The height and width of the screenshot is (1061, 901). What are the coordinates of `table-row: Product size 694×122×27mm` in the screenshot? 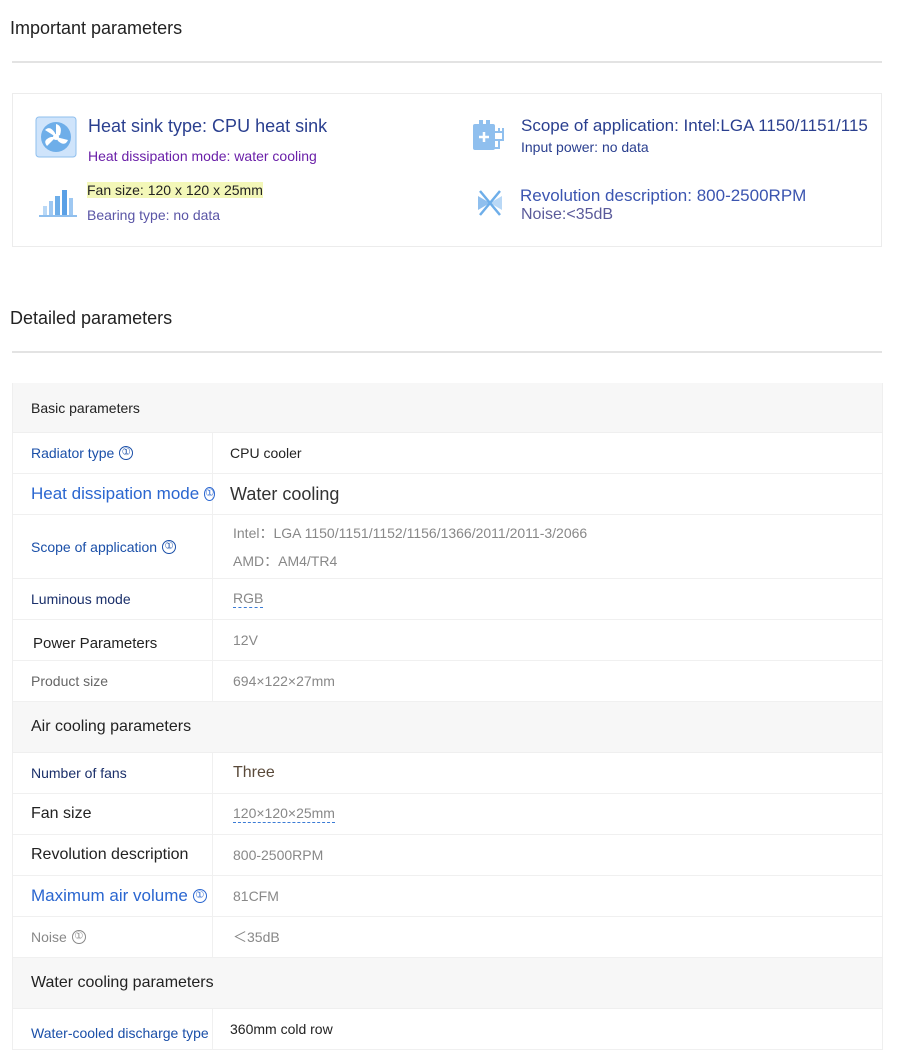 It's located at (447, 681).